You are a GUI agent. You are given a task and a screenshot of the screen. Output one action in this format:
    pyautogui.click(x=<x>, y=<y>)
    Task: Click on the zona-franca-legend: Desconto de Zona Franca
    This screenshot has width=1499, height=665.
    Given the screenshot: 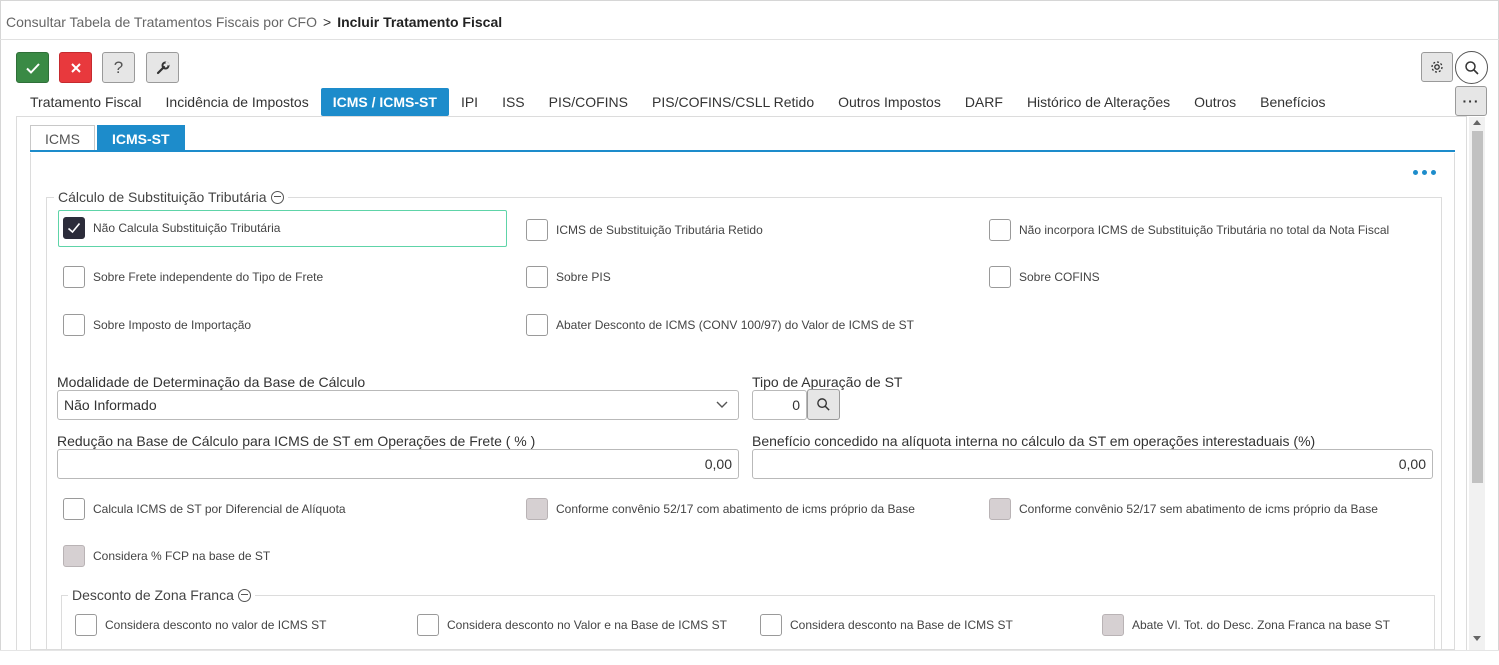 What is the action you would take?
    pyautogui.click(x=161, y=595)
    